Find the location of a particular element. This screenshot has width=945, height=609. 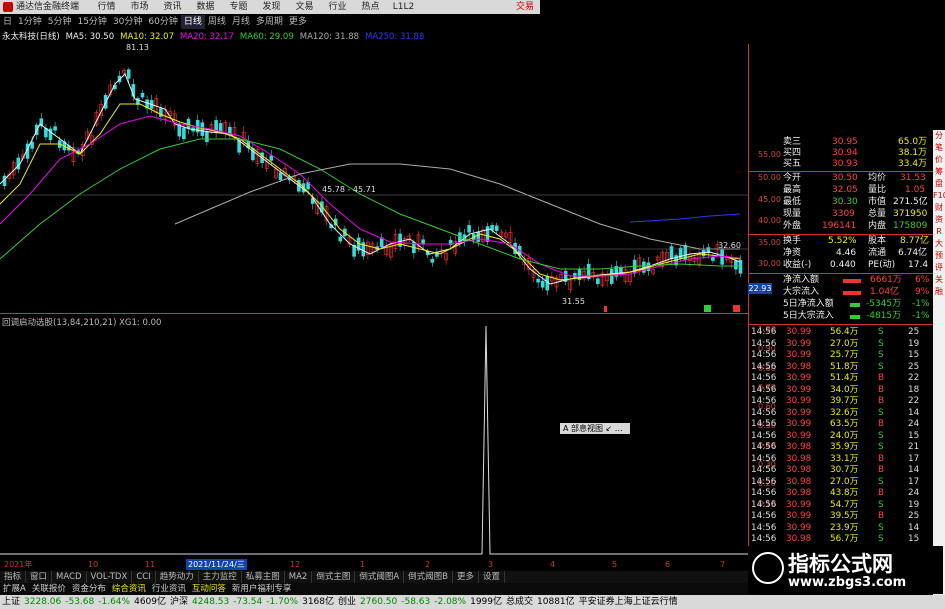

index-hs-name: 沪深 is located at coordinates (179, 602).